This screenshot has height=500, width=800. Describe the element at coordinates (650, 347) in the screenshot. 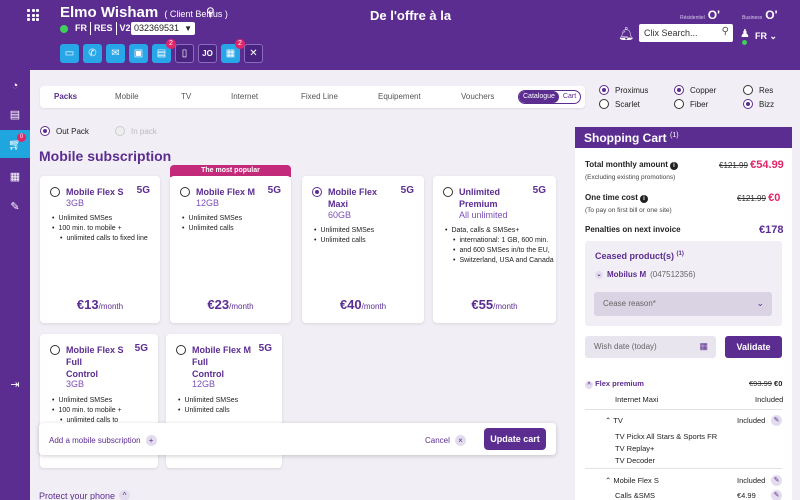

I see `wish-date-input: Wish date (today) ▦` at that location.